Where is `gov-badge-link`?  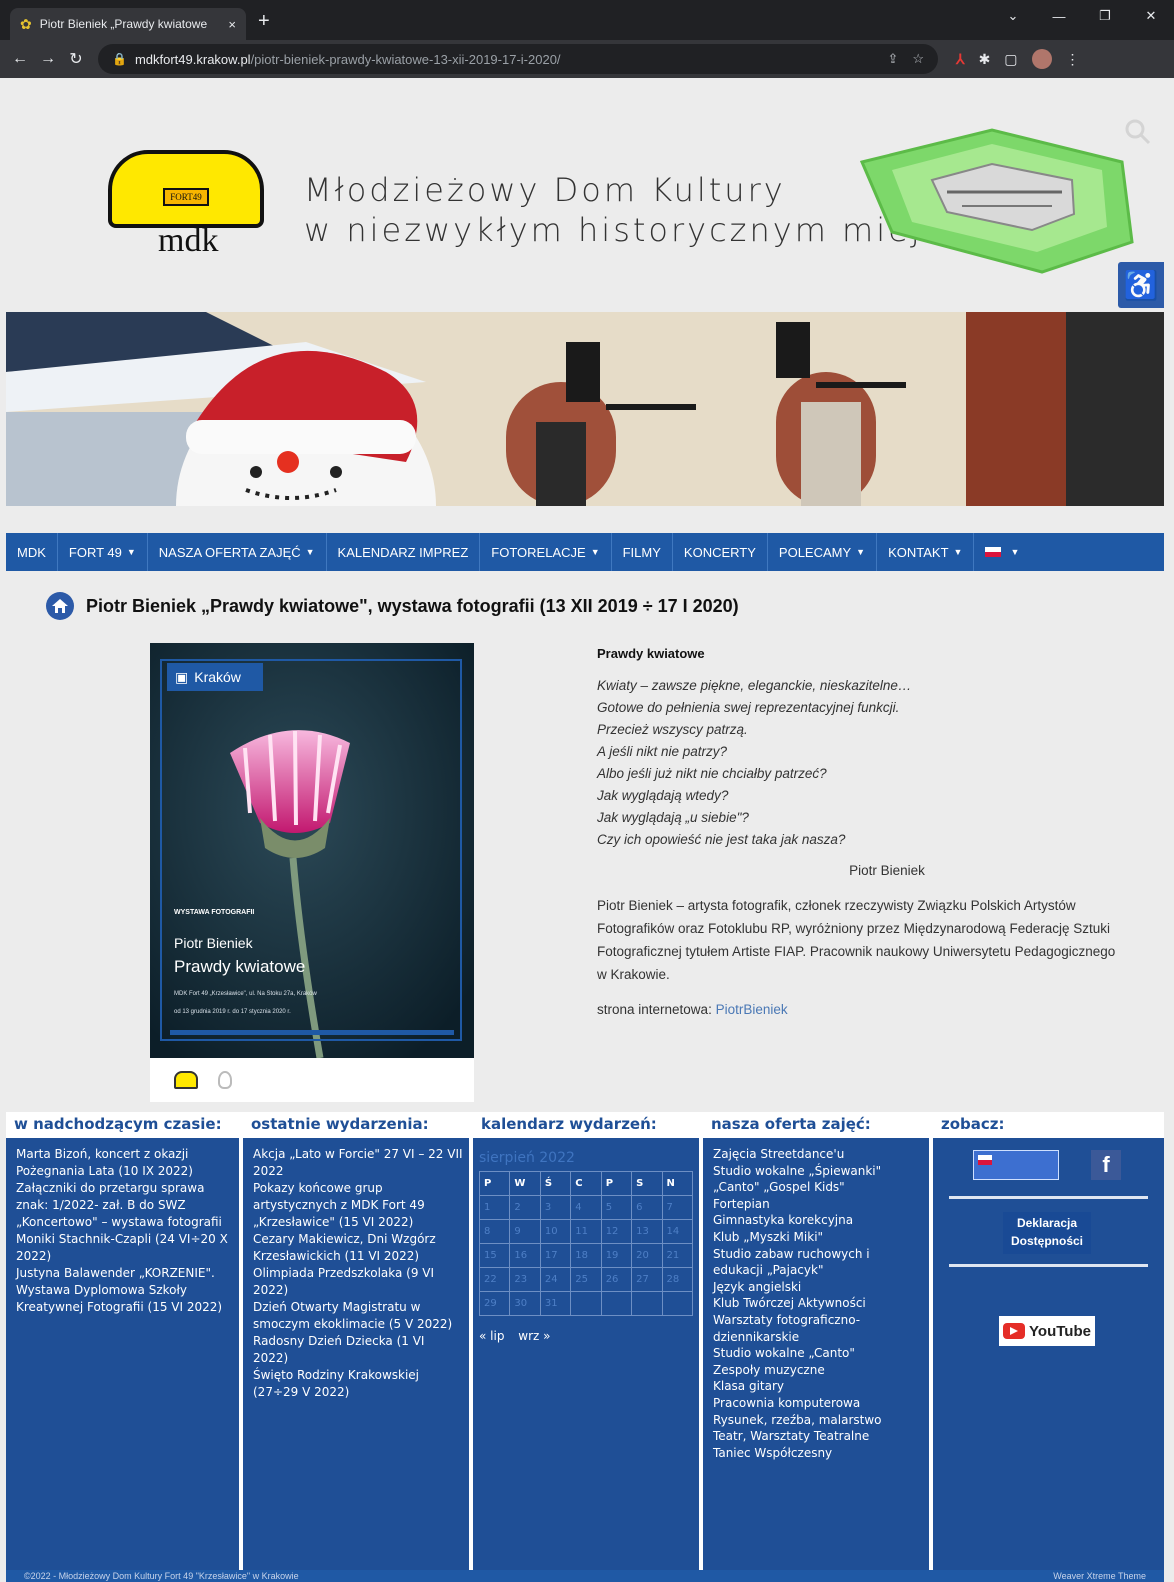
gov-badge-link is located at coordinates (1016, 1165).